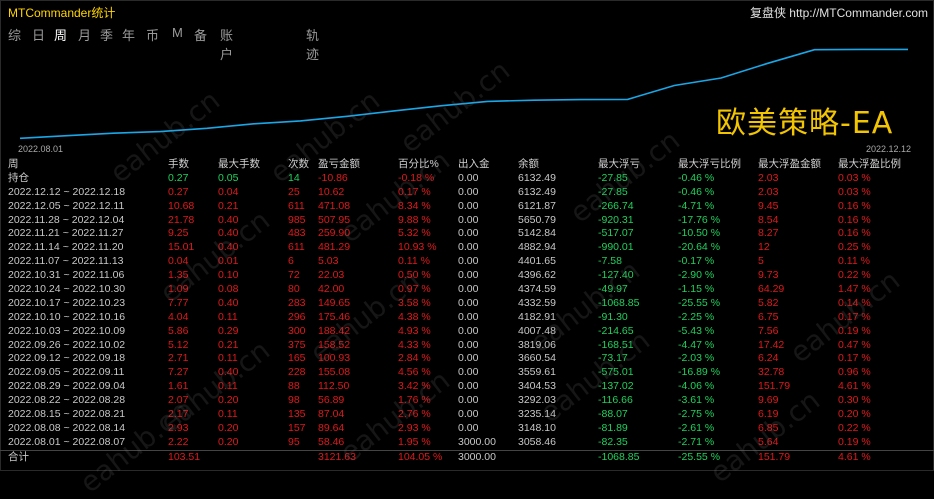 Image resolution: width=934 pixels, height=499 pixels. Describe the element at coordinates (699, 372) in the screenshot. I see `cell-最大浮亏比例: -16.89 %` at that location.